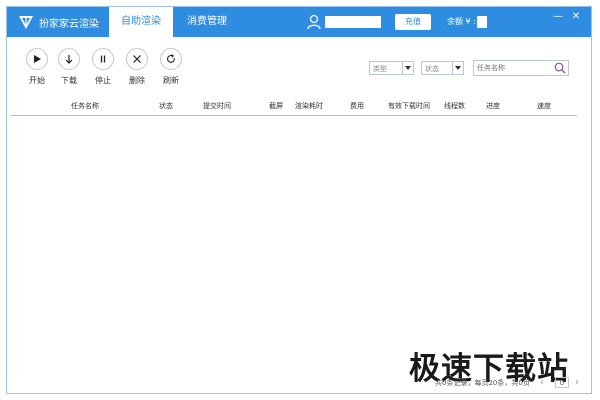 The width and height of the screenshot is (600, 400). What do you see at coordinates (353, 22) in the screenshot?
I see `username-display` at bounding box center [353, 22].